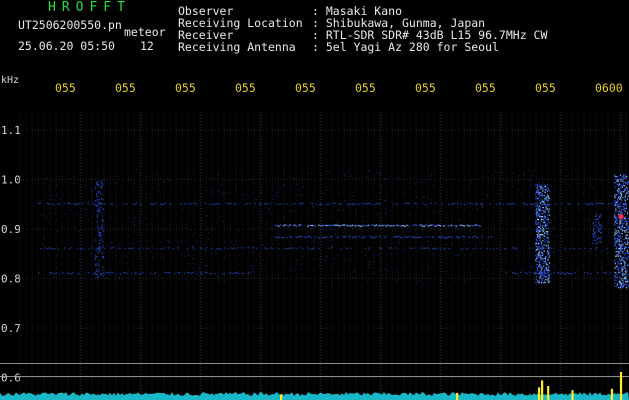 Image resolution: width=629 pixels, height=400 pixels. I want to click on y-axis-label: kHz, so click(10, 80).